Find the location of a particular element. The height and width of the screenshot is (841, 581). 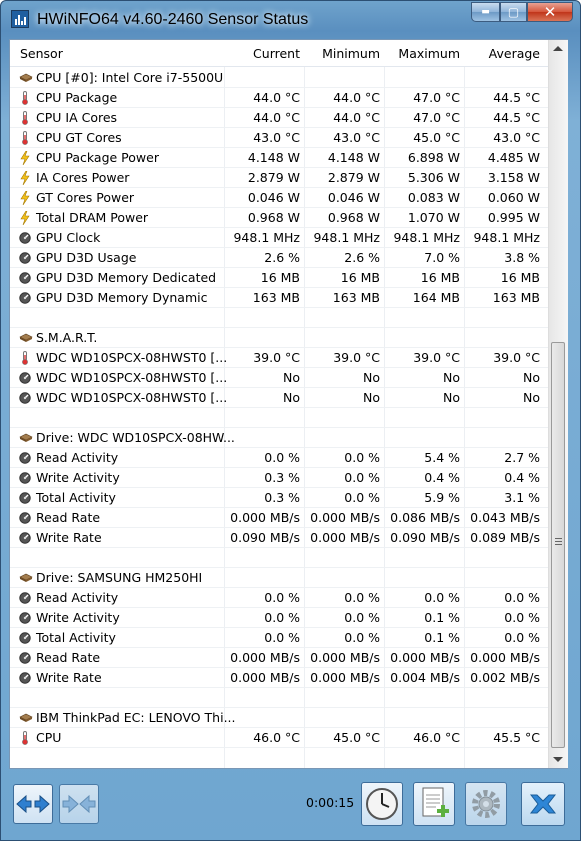

sensor-row: CPU 46.0 °C 45.0 °C 46.0 °C 45.5 °C is located at coordinates (279, 738).